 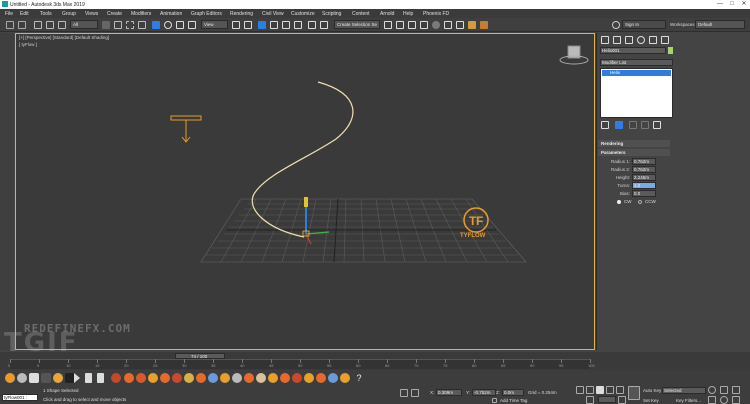 I want to click on prev-frame-icon, so click(x=590, y=390).